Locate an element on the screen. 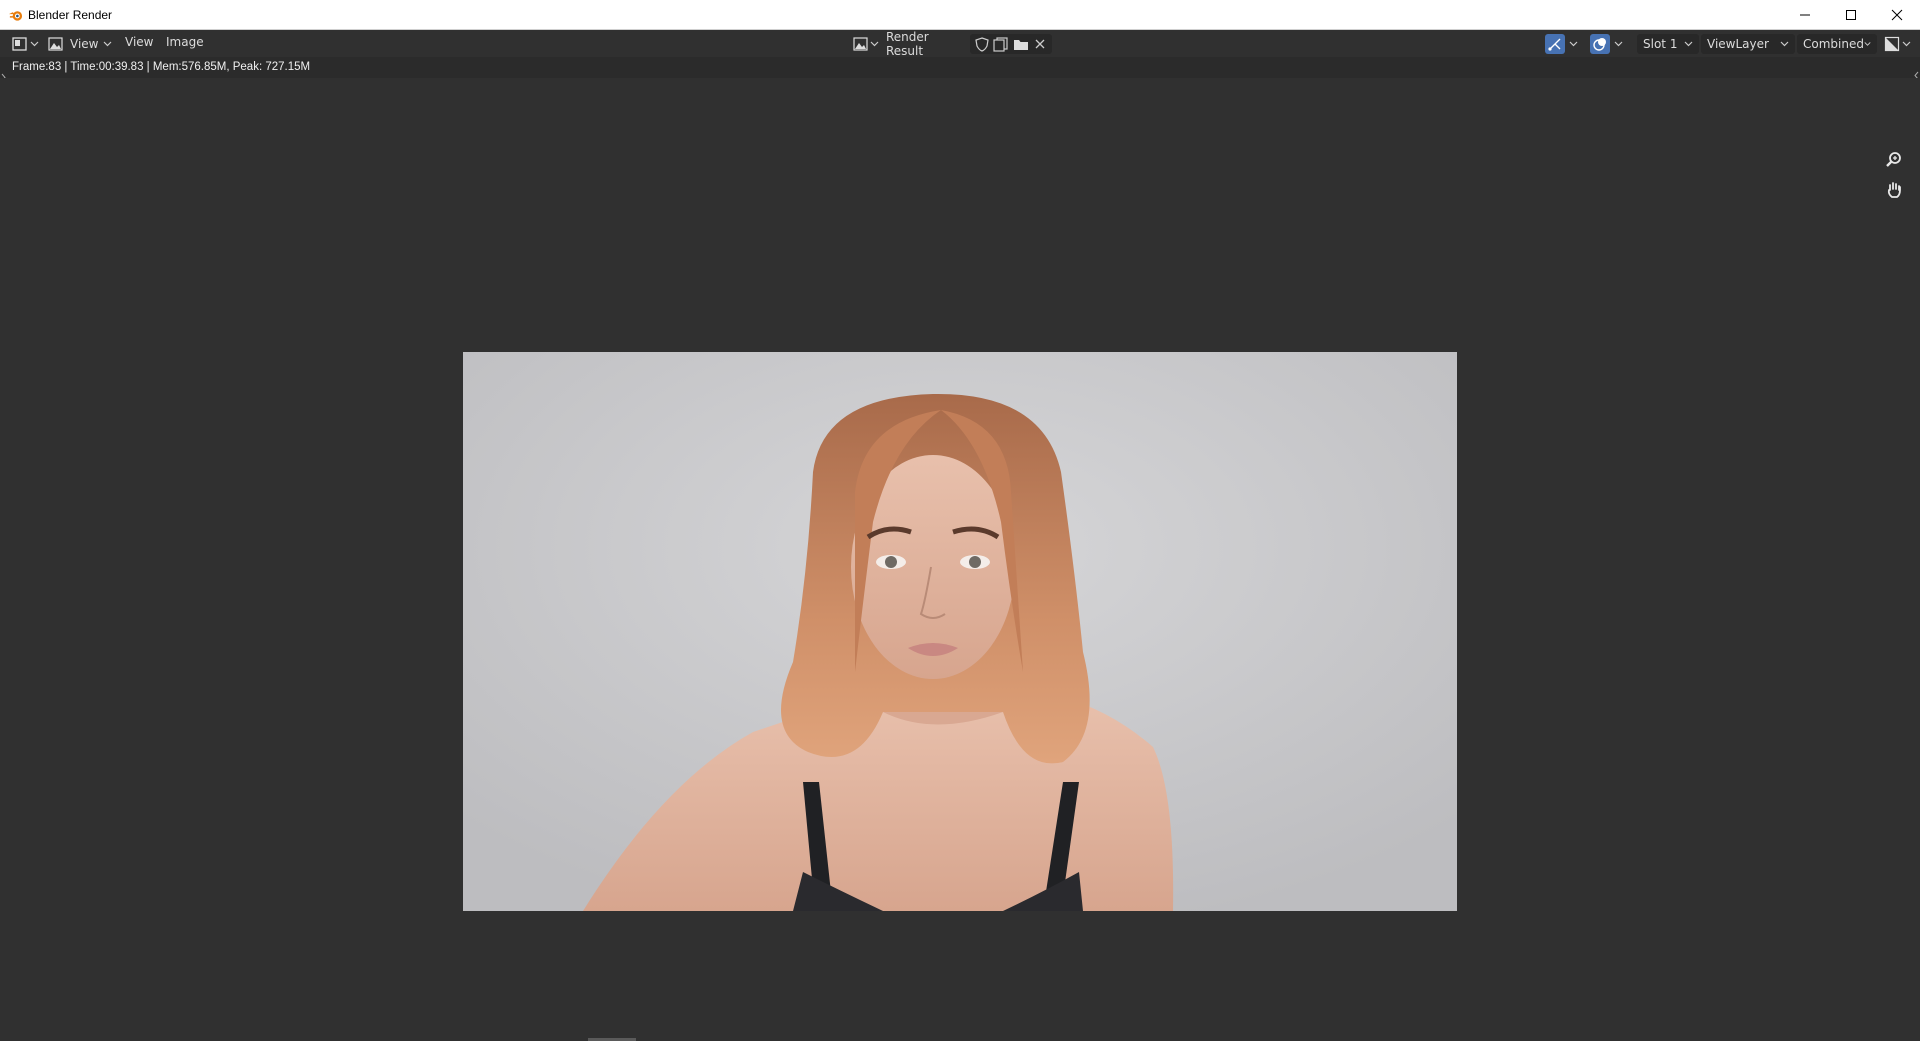 The width and height of the screenshot is (1920, 1041). image-browse-icon is located at coordinates (860, 43).